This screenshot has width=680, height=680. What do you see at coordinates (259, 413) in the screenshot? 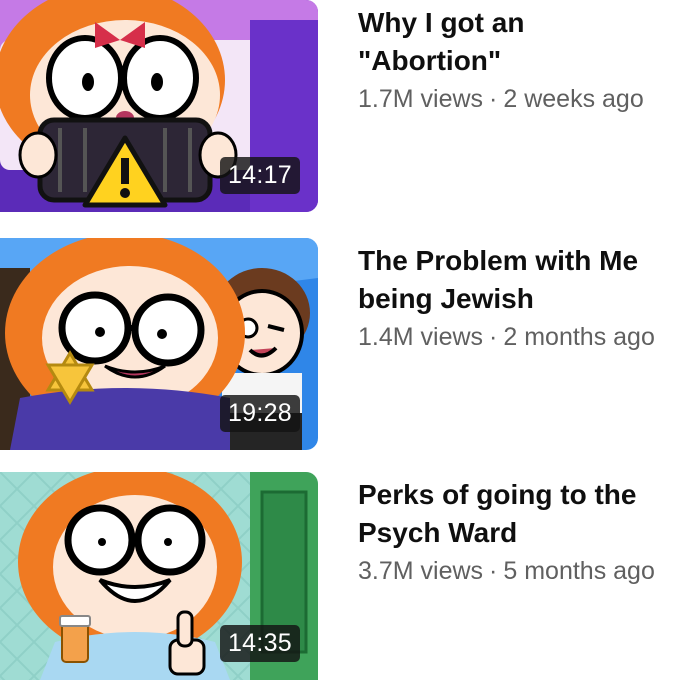
I see `video-duration-badge: 19:28` at bounding box center [259, 413].